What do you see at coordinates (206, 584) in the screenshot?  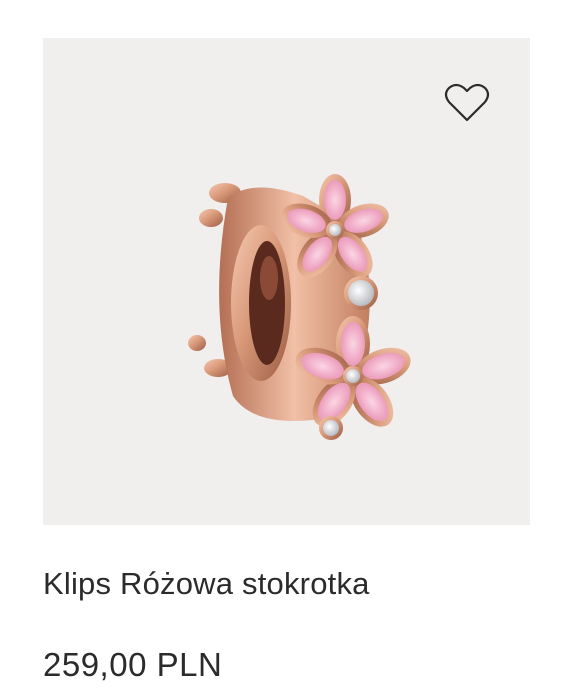 I see `product-title: Klips Różowa stokrotka` at bounding box center [206, 584].